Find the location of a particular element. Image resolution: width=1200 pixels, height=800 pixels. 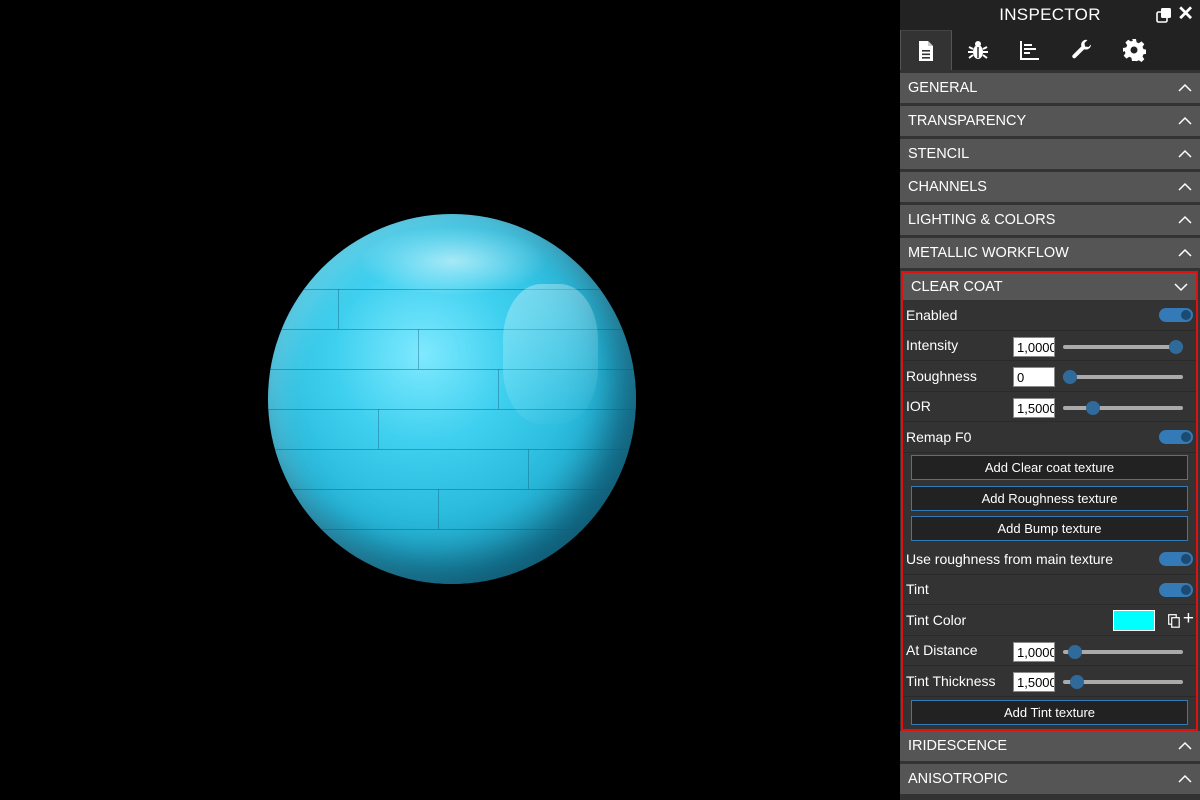

section-label: IRIDESCENCE is located at coordinates (958, 745).